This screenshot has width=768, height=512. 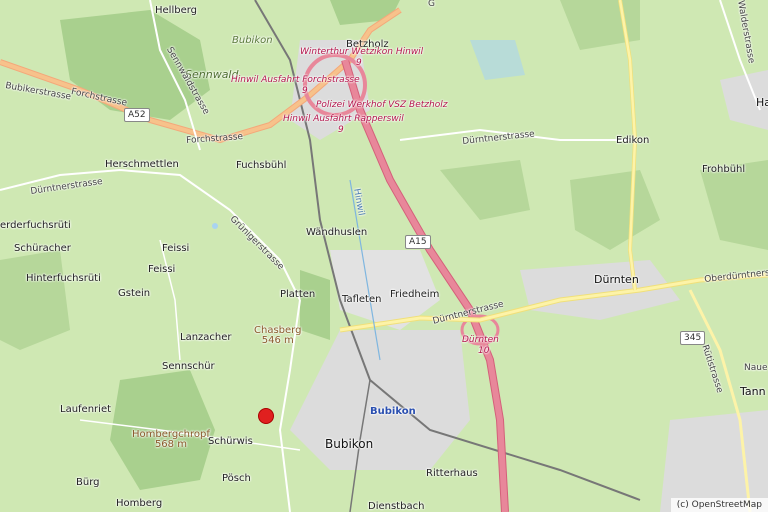 I want to click on place-buerg: Bürg, so click(x=88, y=482).